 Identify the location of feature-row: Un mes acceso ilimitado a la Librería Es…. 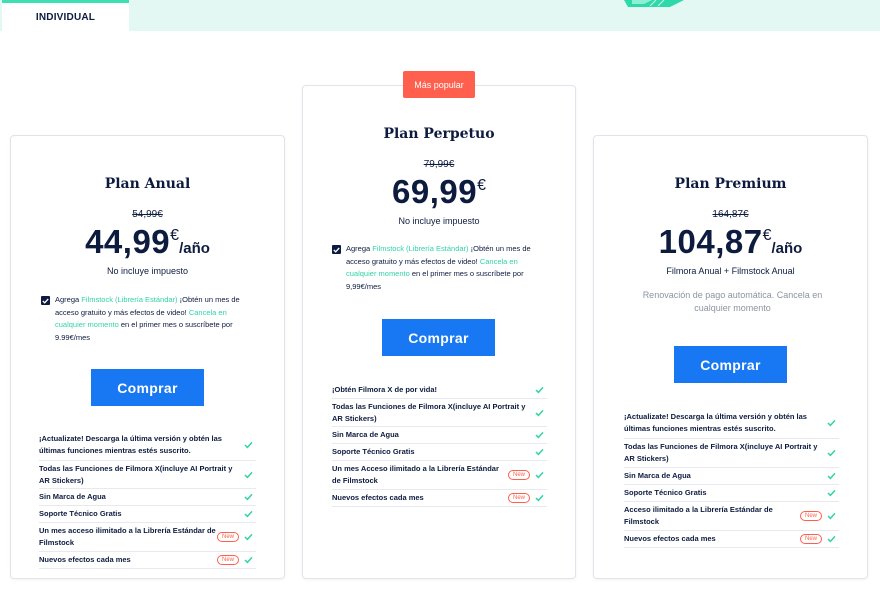
(147, 537).